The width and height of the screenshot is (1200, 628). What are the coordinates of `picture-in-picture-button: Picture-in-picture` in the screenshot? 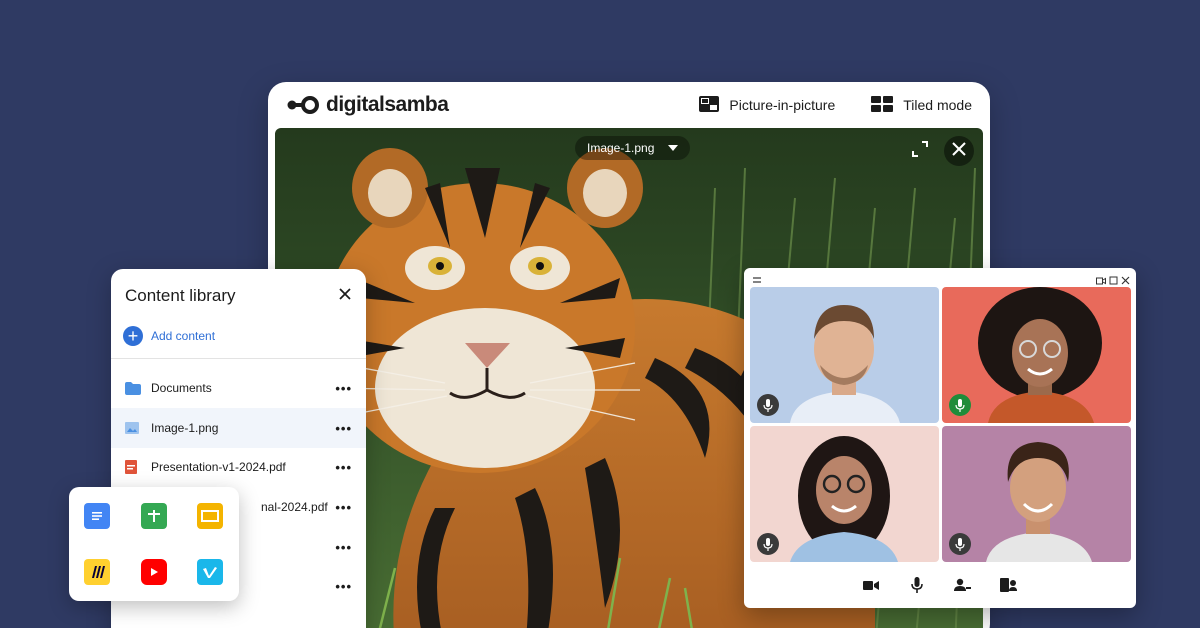 It's located at (767, 105).